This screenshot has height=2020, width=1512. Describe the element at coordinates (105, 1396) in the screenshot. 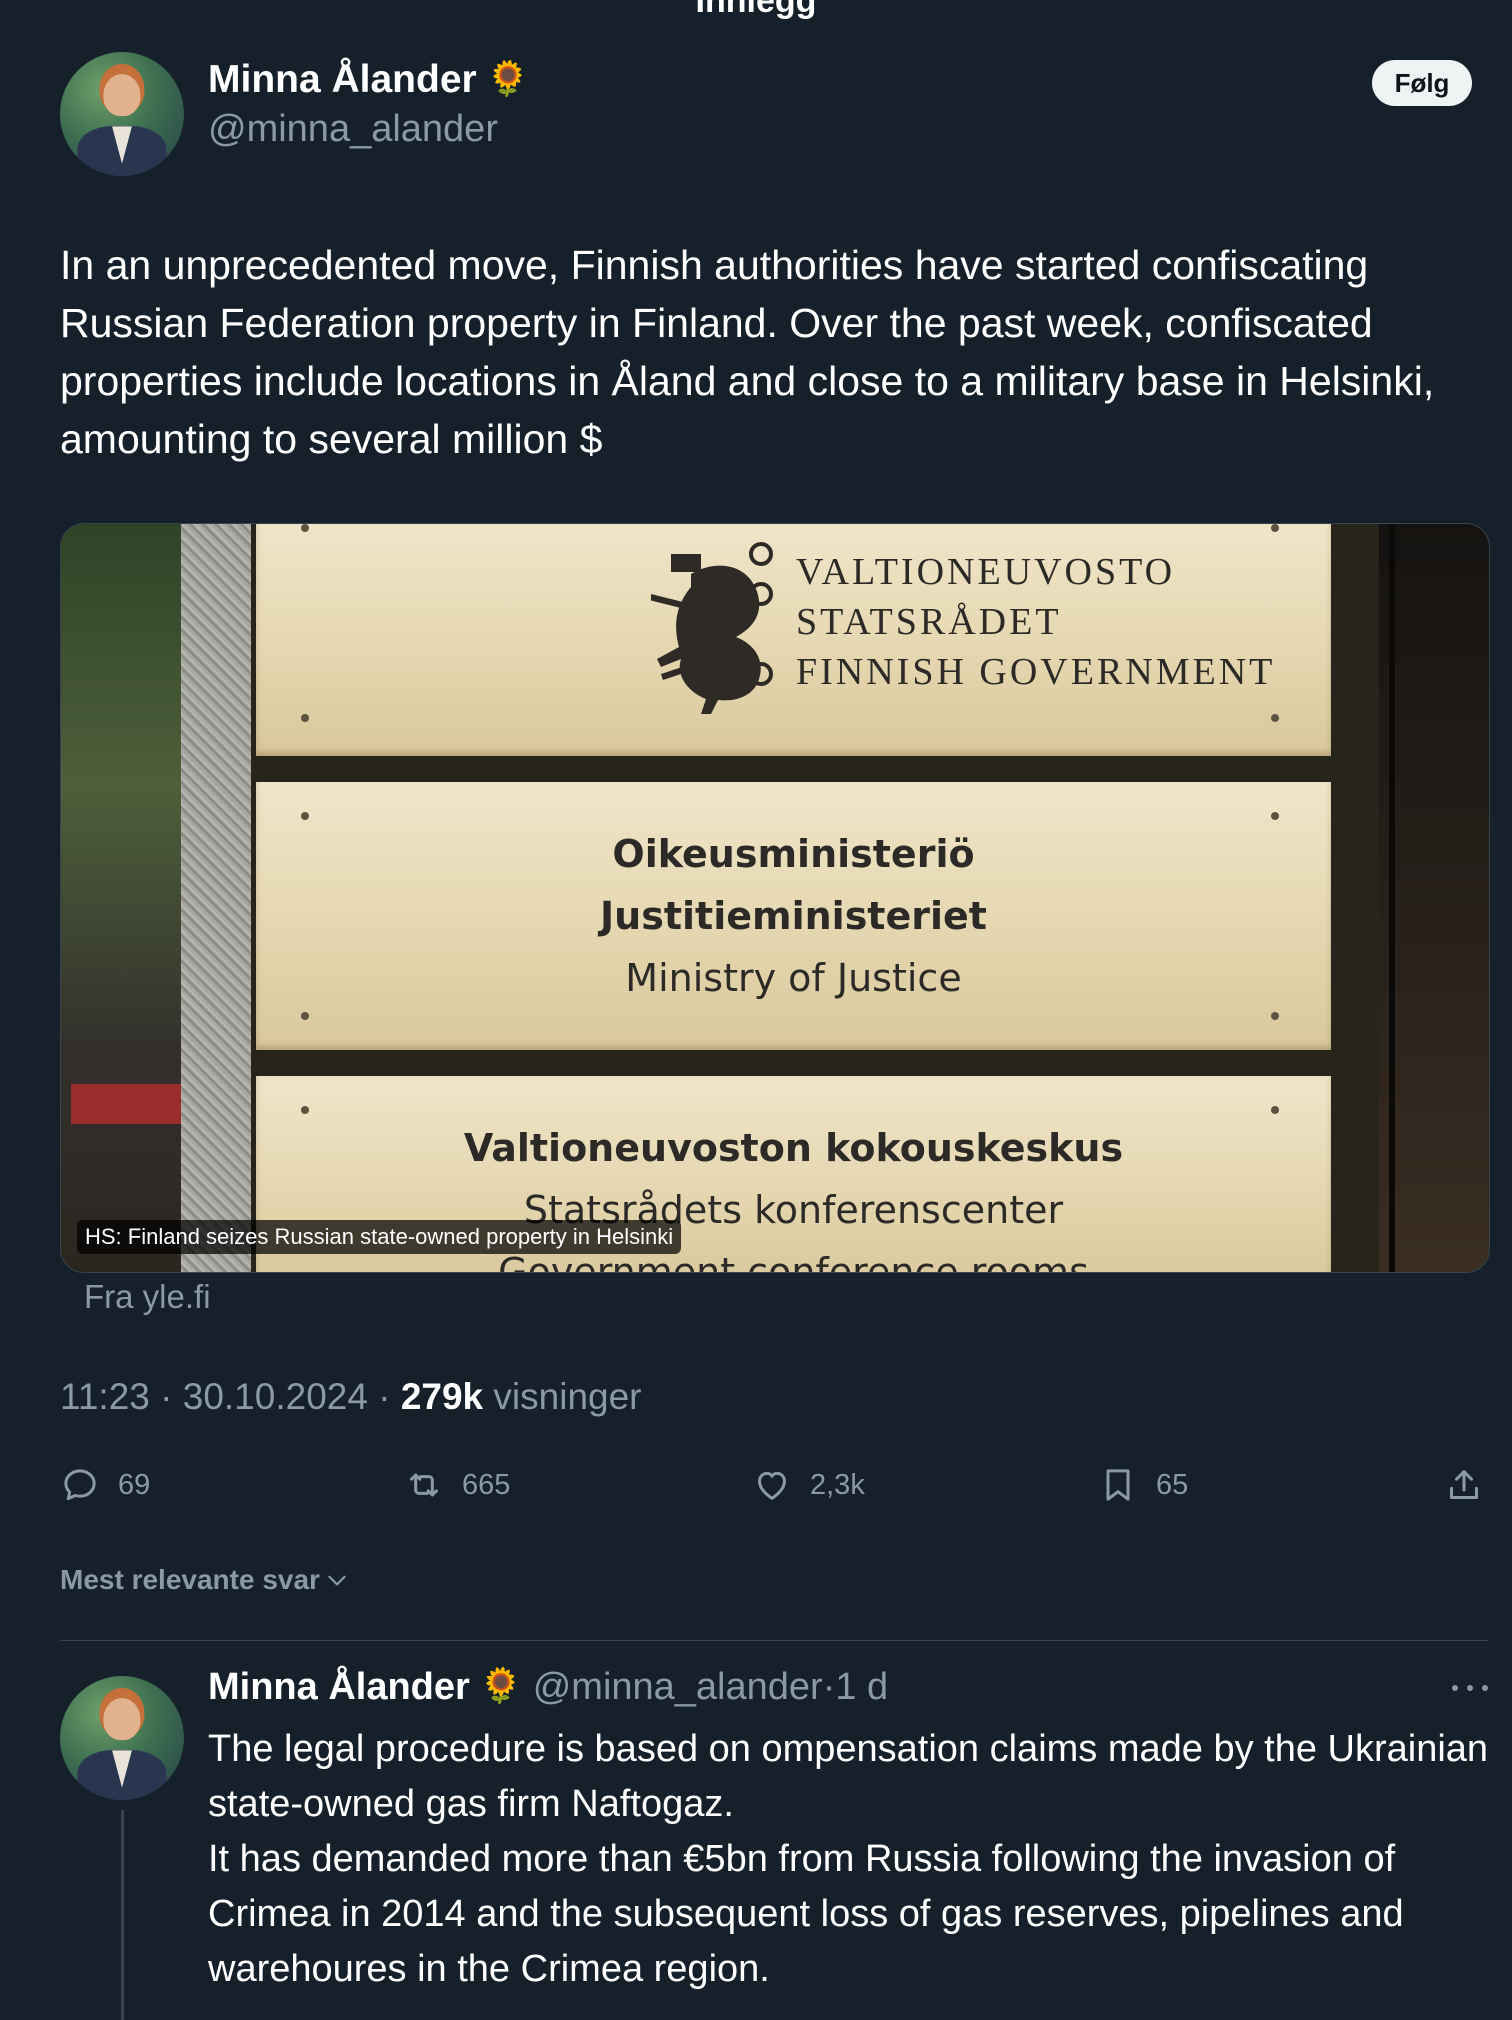

I see `post-time: 11:23` at that location.